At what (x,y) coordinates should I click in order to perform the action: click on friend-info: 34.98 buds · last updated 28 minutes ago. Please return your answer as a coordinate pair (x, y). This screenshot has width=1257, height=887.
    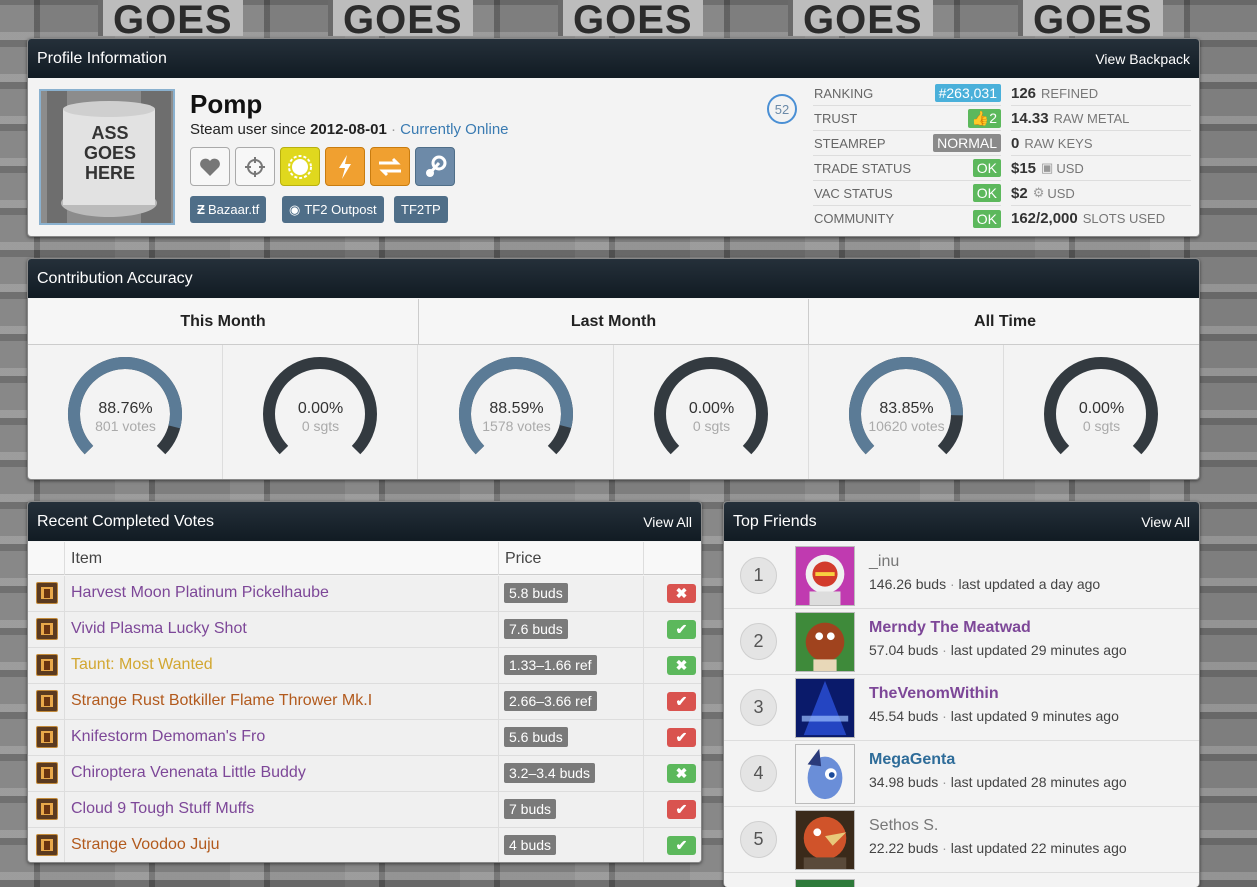
    Looking at the image, I should click on (998, 782).